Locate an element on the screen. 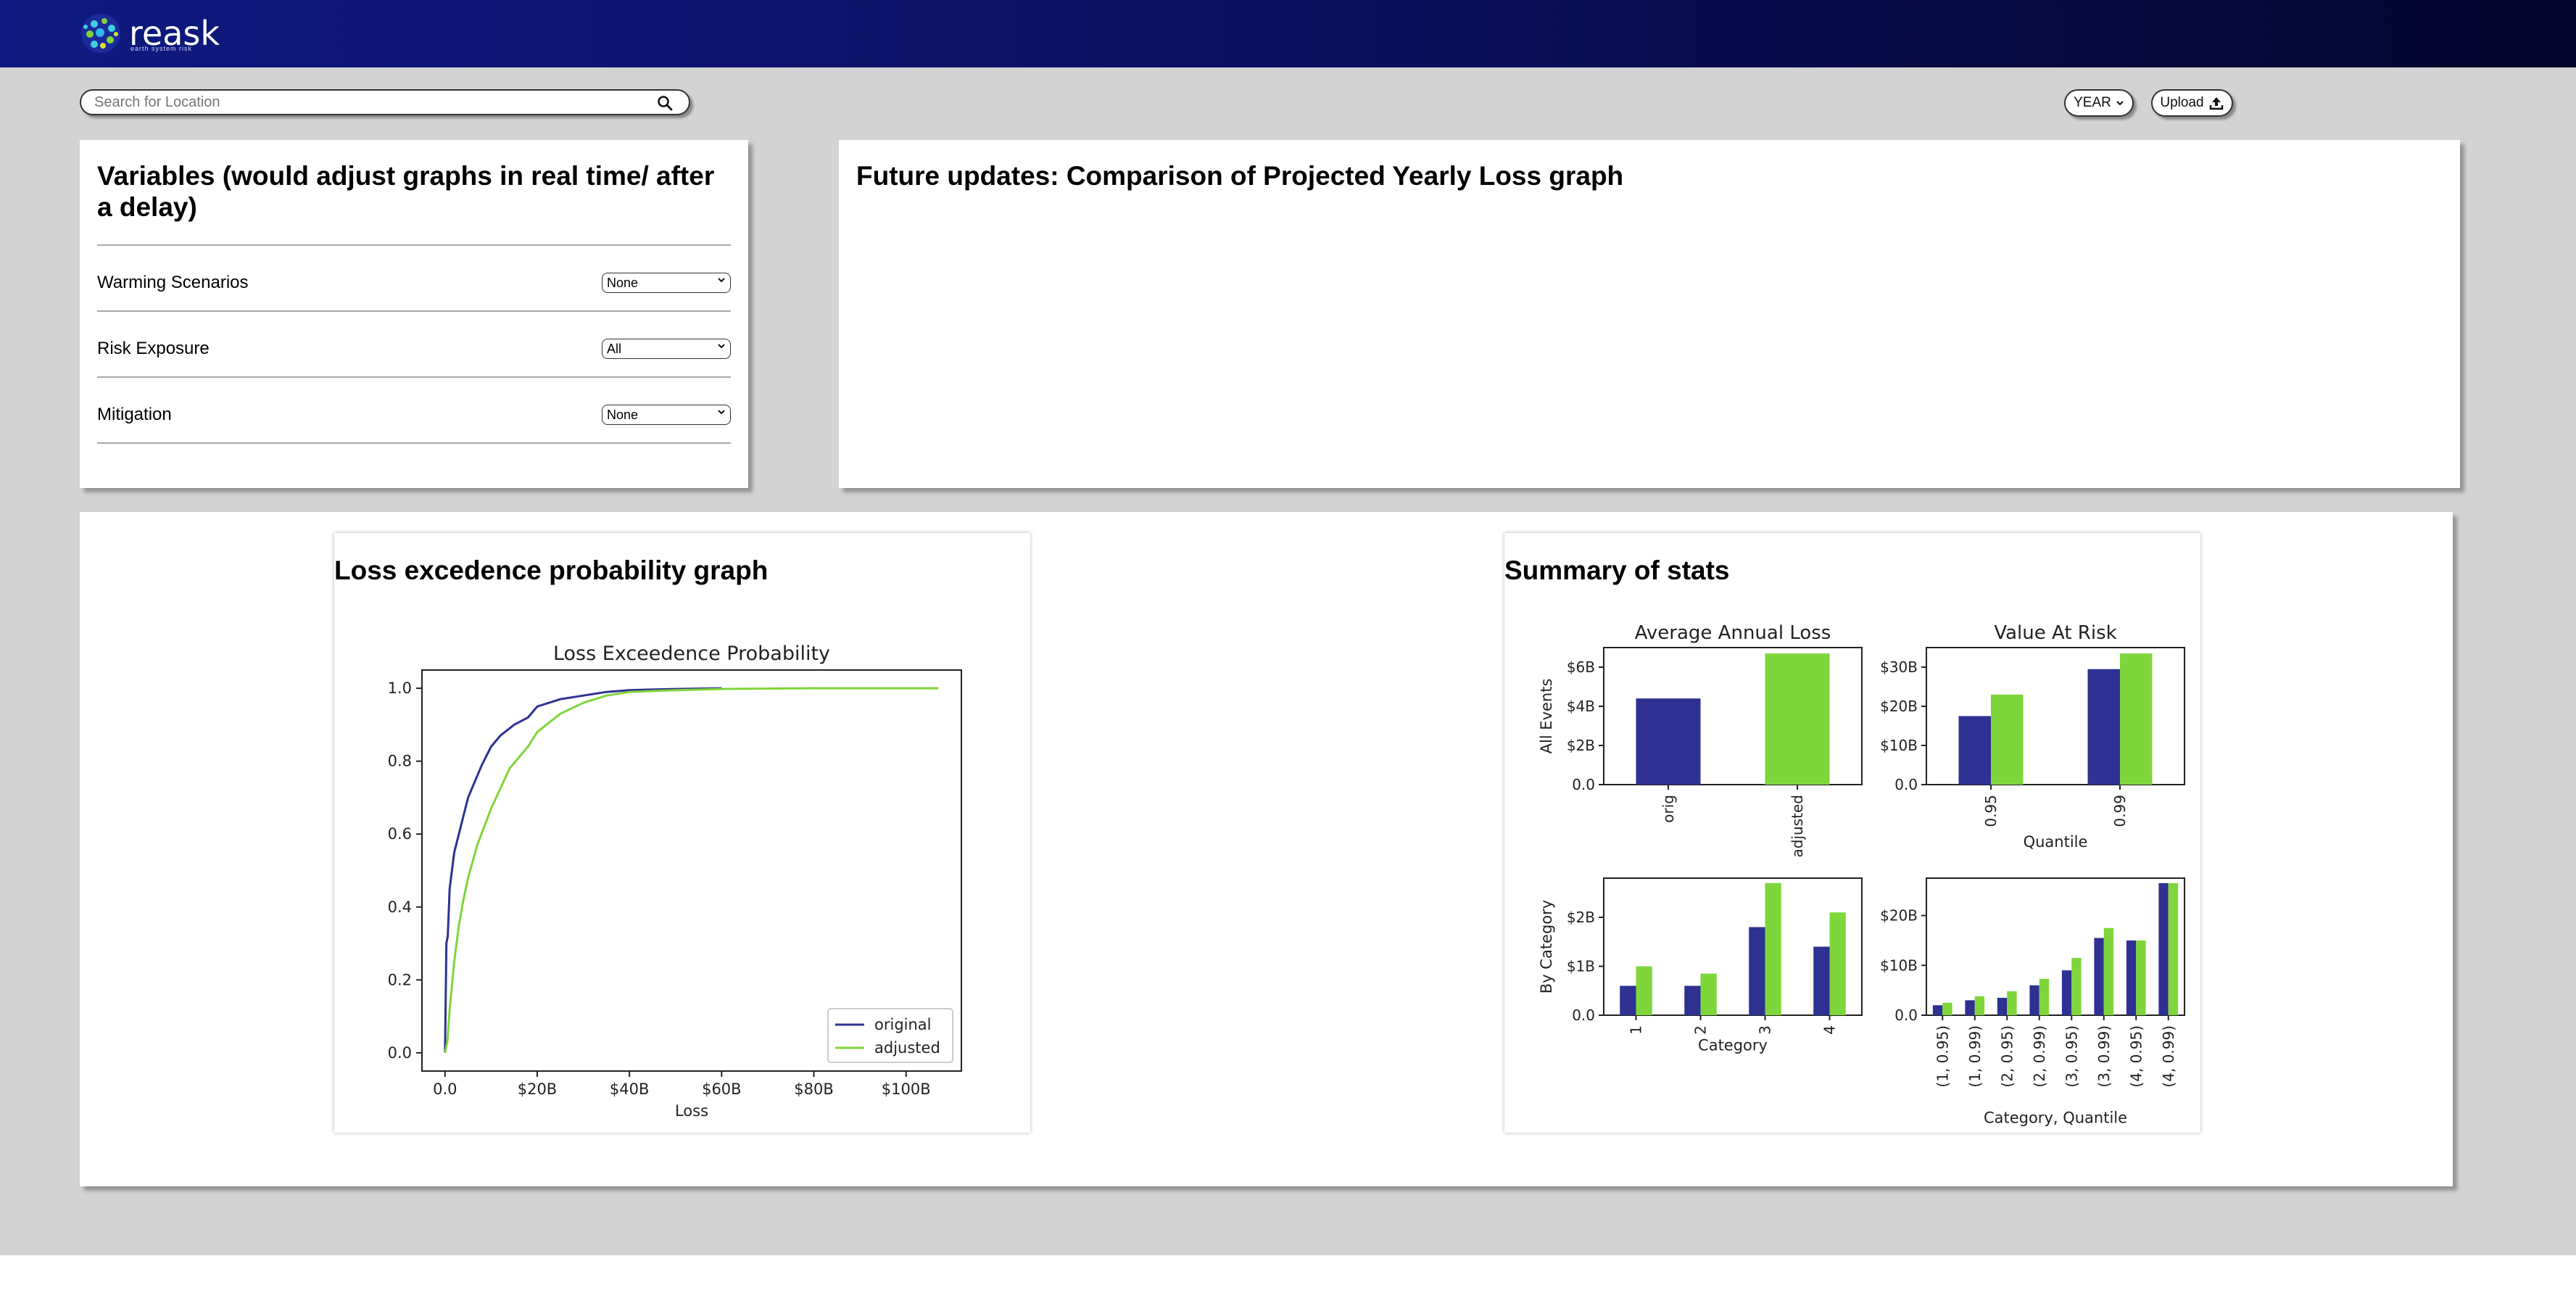  mitigation-select: None is located at coordinates (667, 415).